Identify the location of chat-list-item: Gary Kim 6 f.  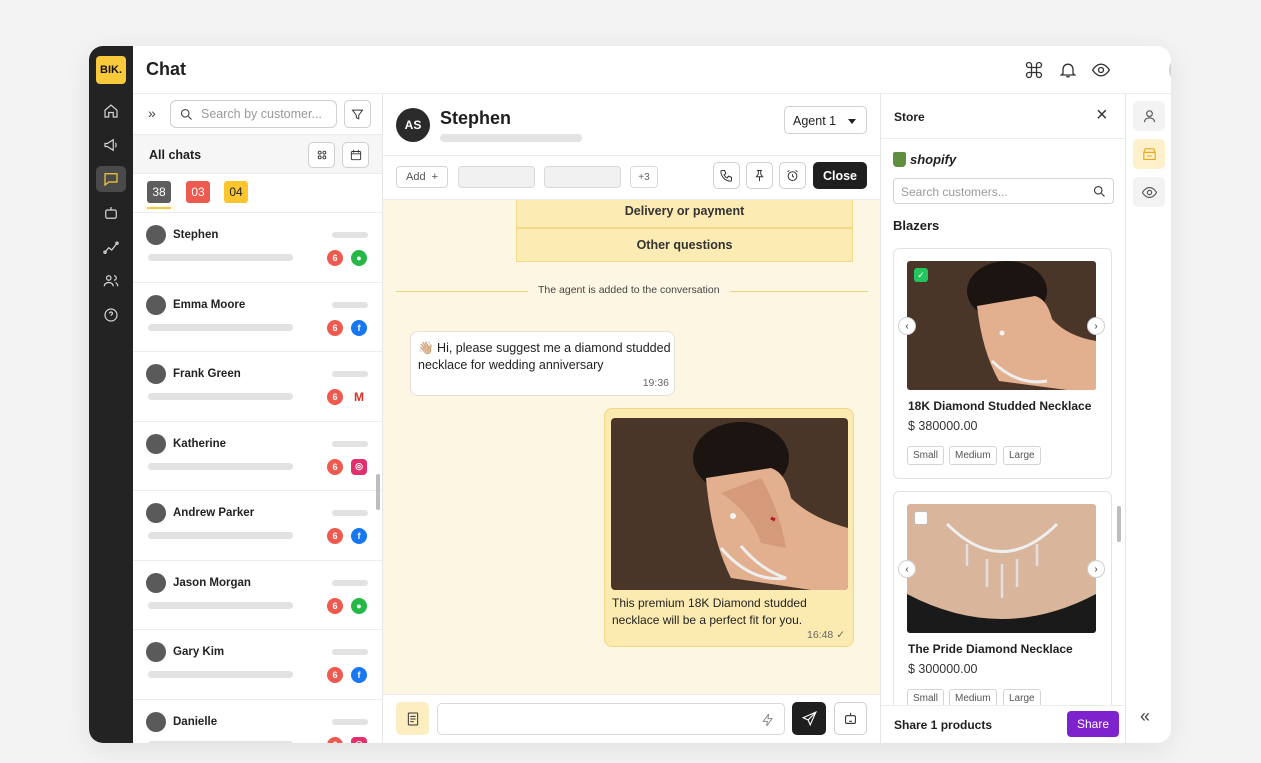
(257, 663).